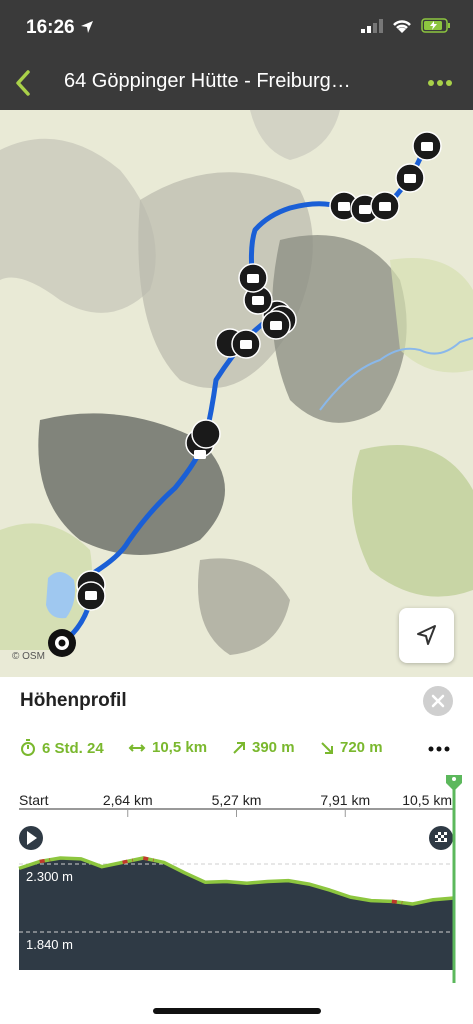  Describe the element at coordinates (128, 800) in the screenshot. I see `x-tick-label: 2,64 km` at that location.